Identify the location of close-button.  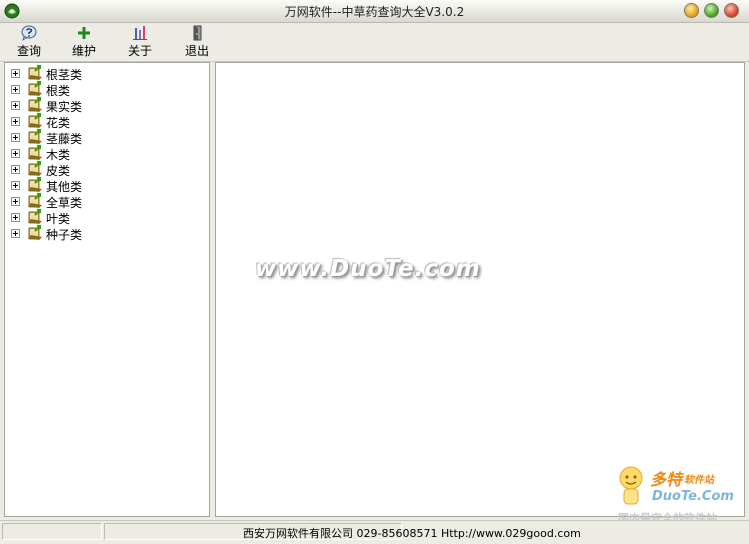
(731, 10).